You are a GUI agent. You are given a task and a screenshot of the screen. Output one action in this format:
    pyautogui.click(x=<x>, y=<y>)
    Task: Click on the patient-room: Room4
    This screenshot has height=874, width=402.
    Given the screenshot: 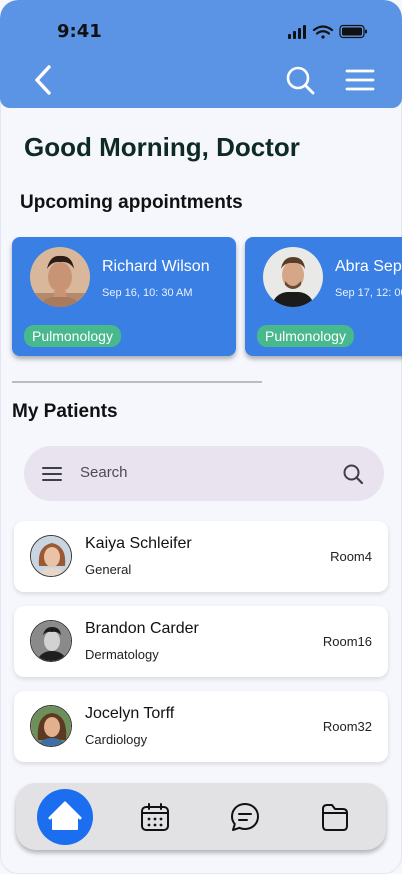 What is the action you would take?
    pyautogui.click(x=351, y=556)
    